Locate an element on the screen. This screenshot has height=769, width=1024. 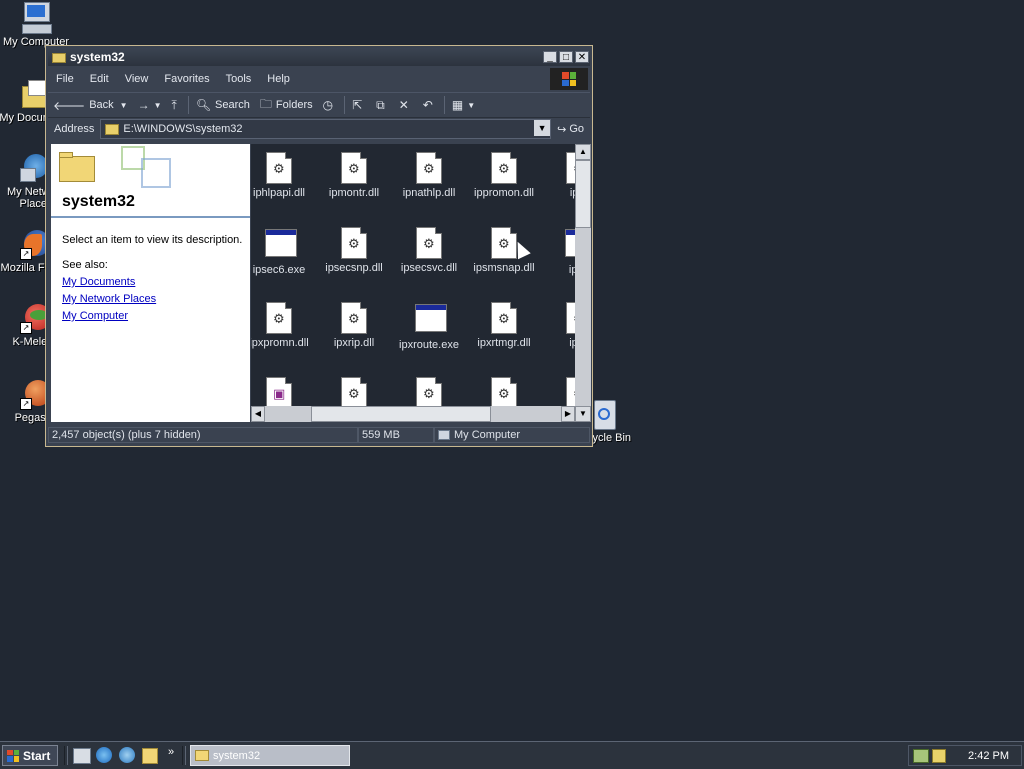
link-my-documents: My Documents is located at coordinates (98, 282).